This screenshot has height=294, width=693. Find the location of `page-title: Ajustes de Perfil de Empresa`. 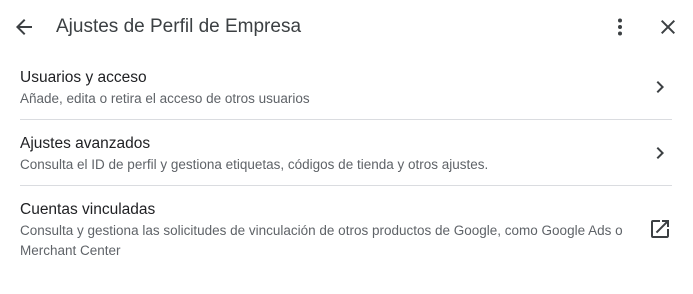

page-title: Ajustes de Perfil de Empresa is located at coordinates (179, 26).